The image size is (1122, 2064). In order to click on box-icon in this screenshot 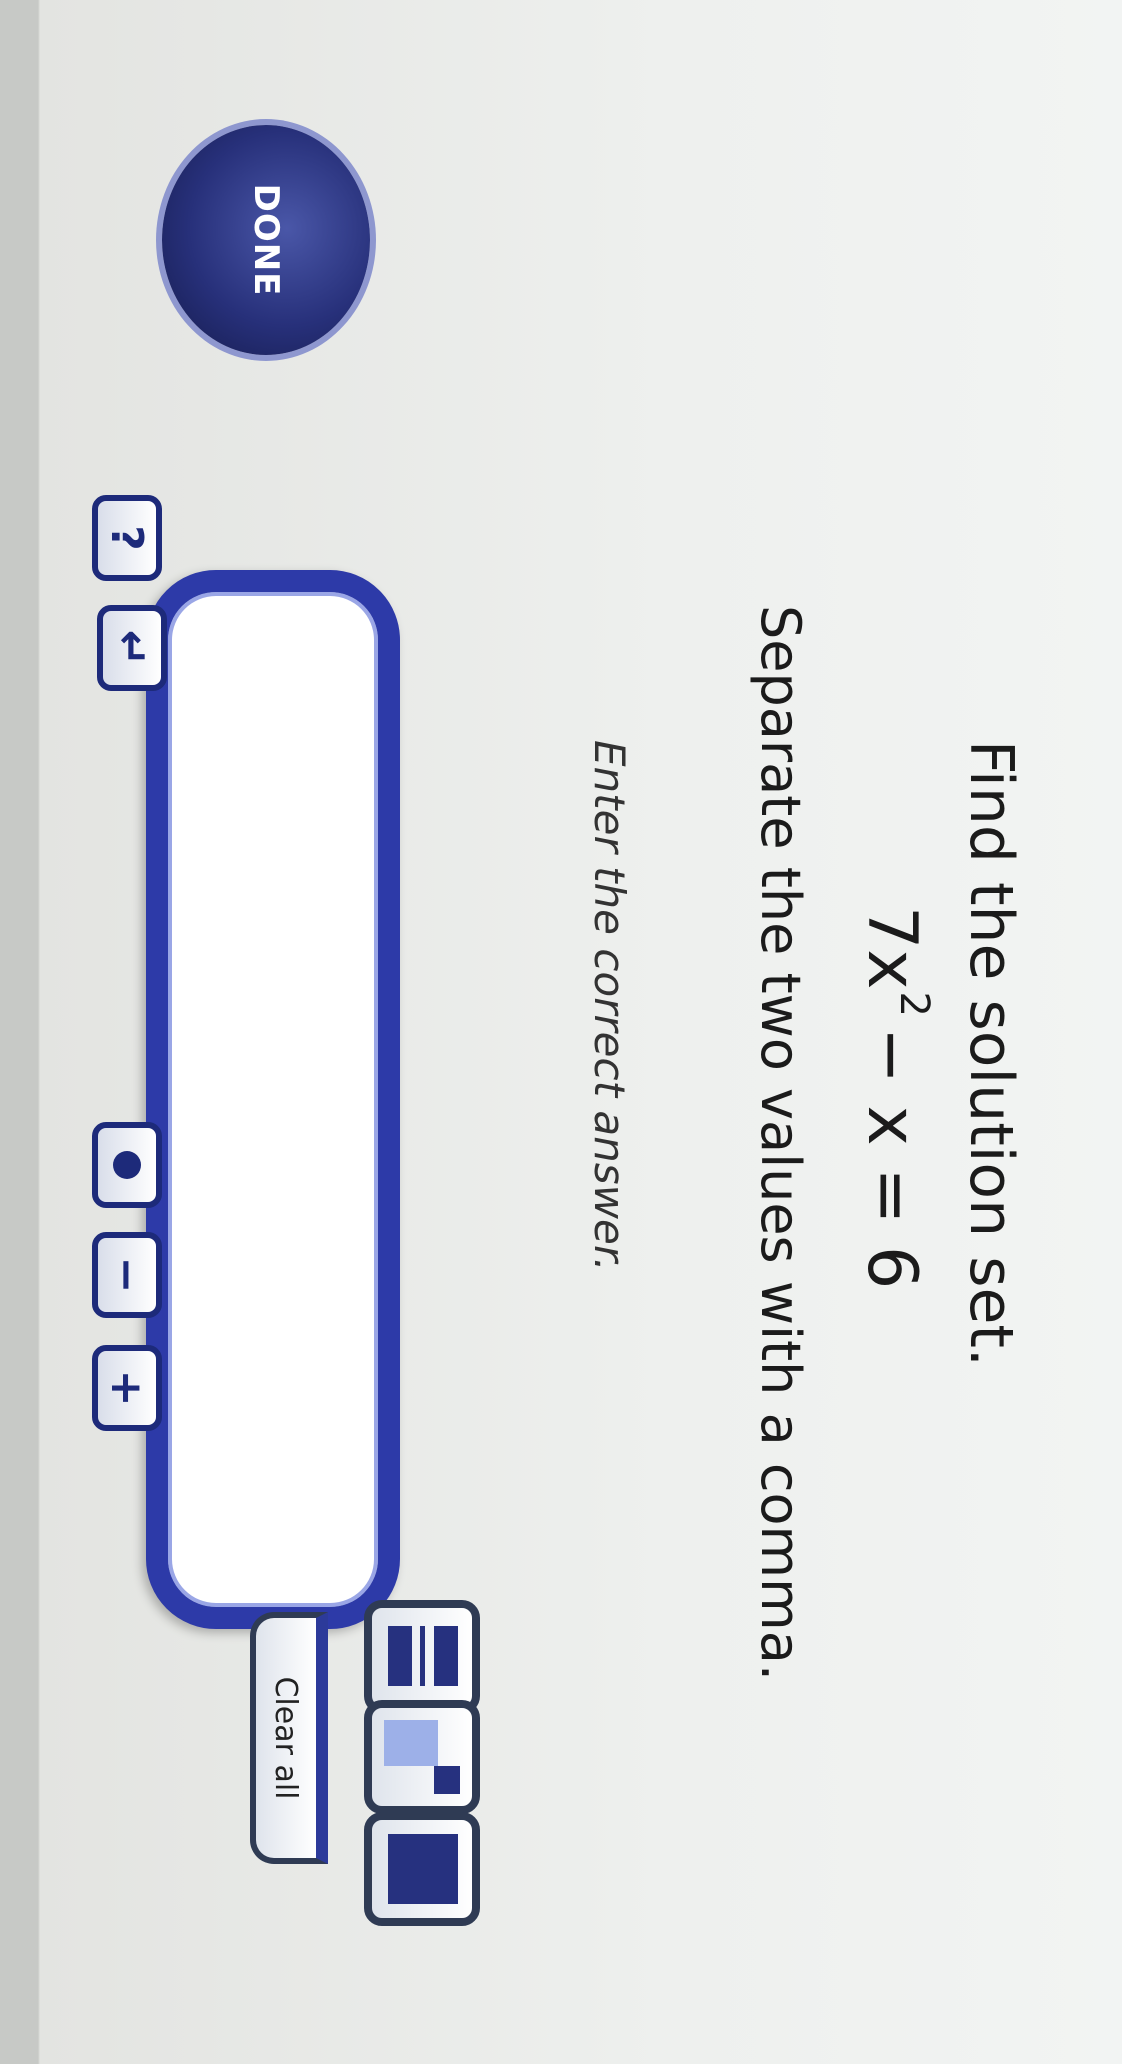, I will do `click(423, 1869)`.